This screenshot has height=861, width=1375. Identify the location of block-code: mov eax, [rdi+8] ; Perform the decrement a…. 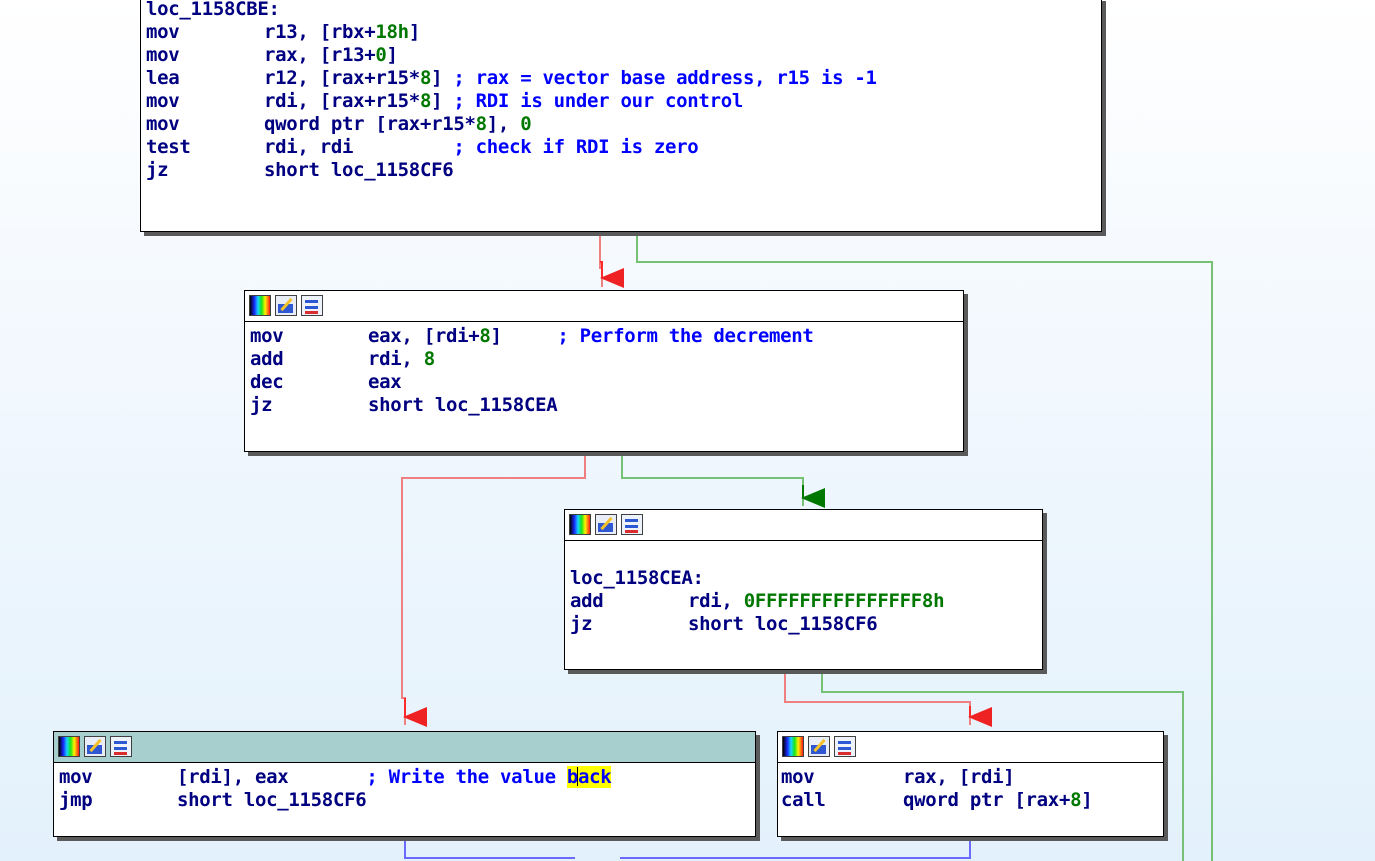
(604, 369).